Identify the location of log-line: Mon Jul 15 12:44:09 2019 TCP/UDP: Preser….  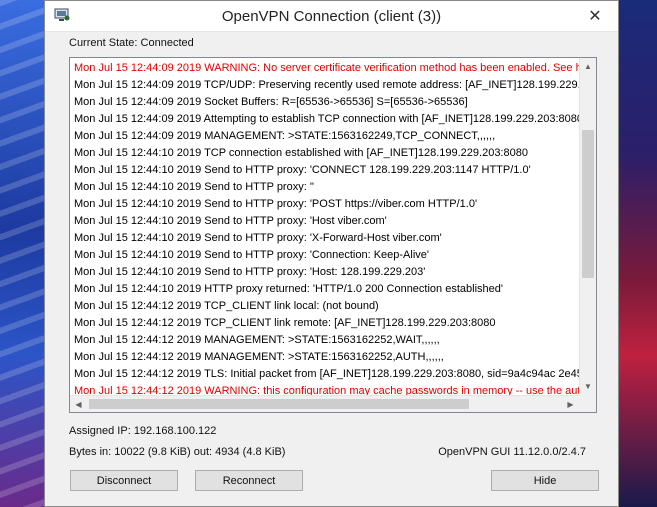
(326, 85).